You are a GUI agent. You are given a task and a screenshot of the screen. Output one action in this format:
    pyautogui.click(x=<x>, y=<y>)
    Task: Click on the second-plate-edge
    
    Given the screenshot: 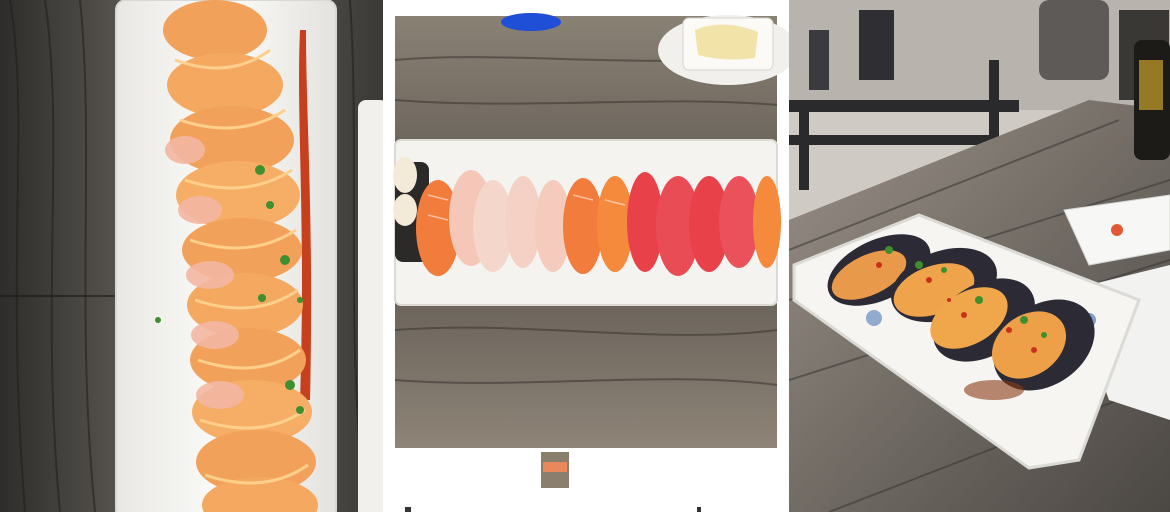 What is the action you would take?
    pyautogui.click(x=370, y=306)
    